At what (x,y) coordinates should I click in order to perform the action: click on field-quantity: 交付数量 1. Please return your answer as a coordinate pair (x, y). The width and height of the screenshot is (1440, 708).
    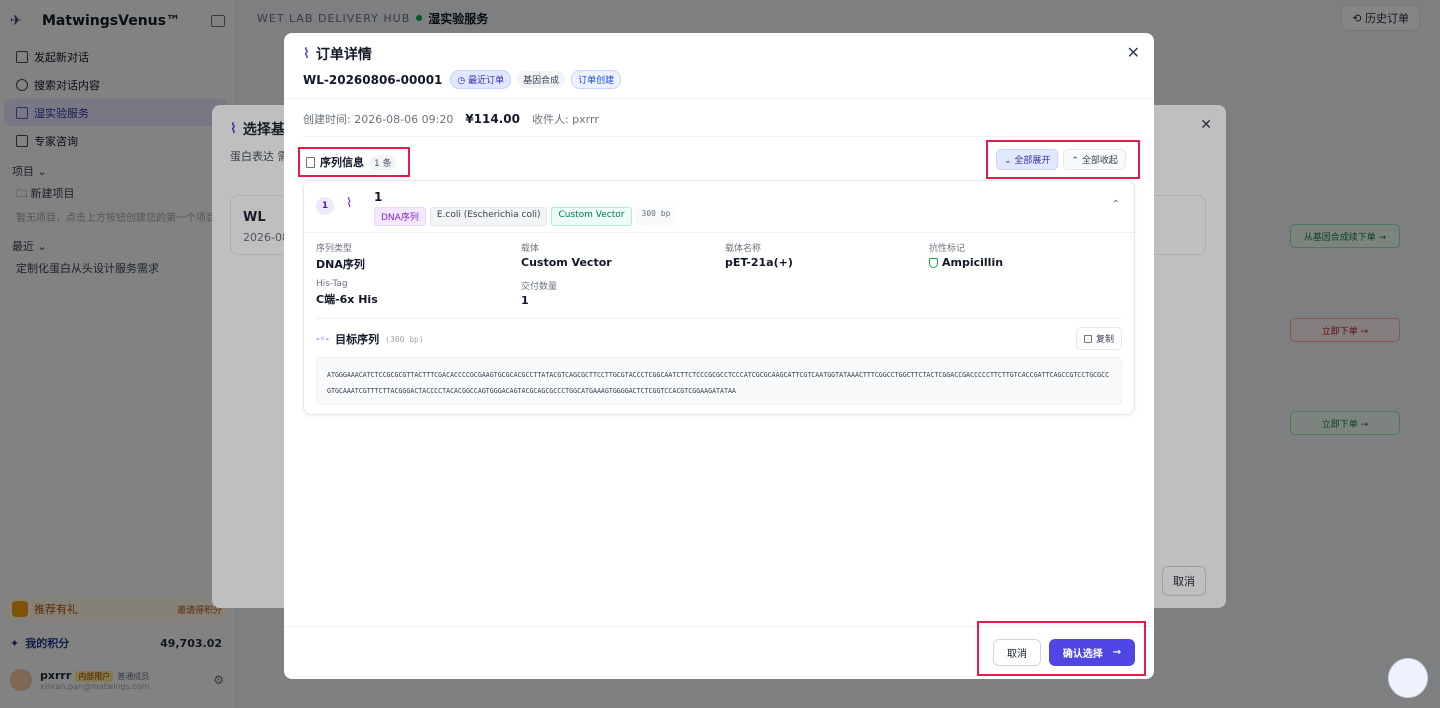
    Looking at the image, I should click on (539, 293).